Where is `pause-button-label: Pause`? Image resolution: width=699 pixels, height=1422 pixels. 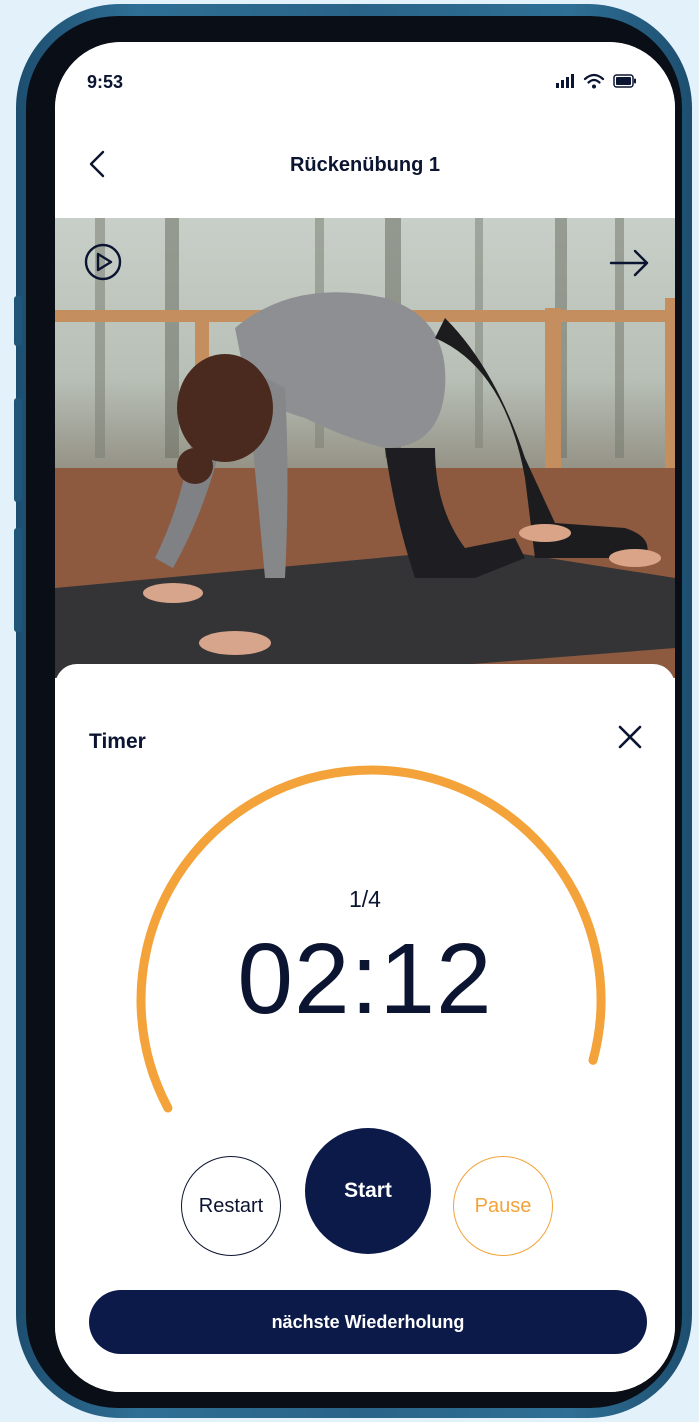 pause-button-label: Pause is located at coordinates (503, 1205).